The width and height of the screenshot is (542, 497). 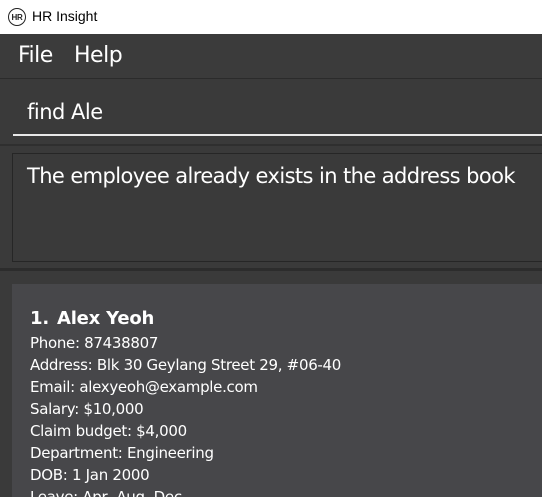 I want to click on employee-leave: Leave: Apr, Aug, Dec, so click(x=106, y=492).